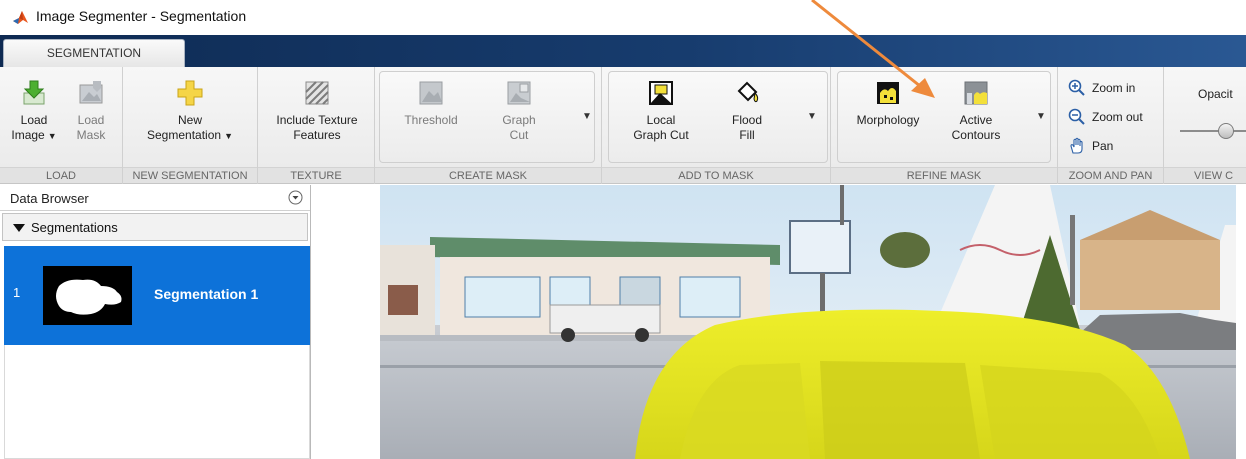 This screenshot has height=459, width=1246. Describe the element at coordinates (34, 92) in the screenshot. I see `load-image-icon` at that location.